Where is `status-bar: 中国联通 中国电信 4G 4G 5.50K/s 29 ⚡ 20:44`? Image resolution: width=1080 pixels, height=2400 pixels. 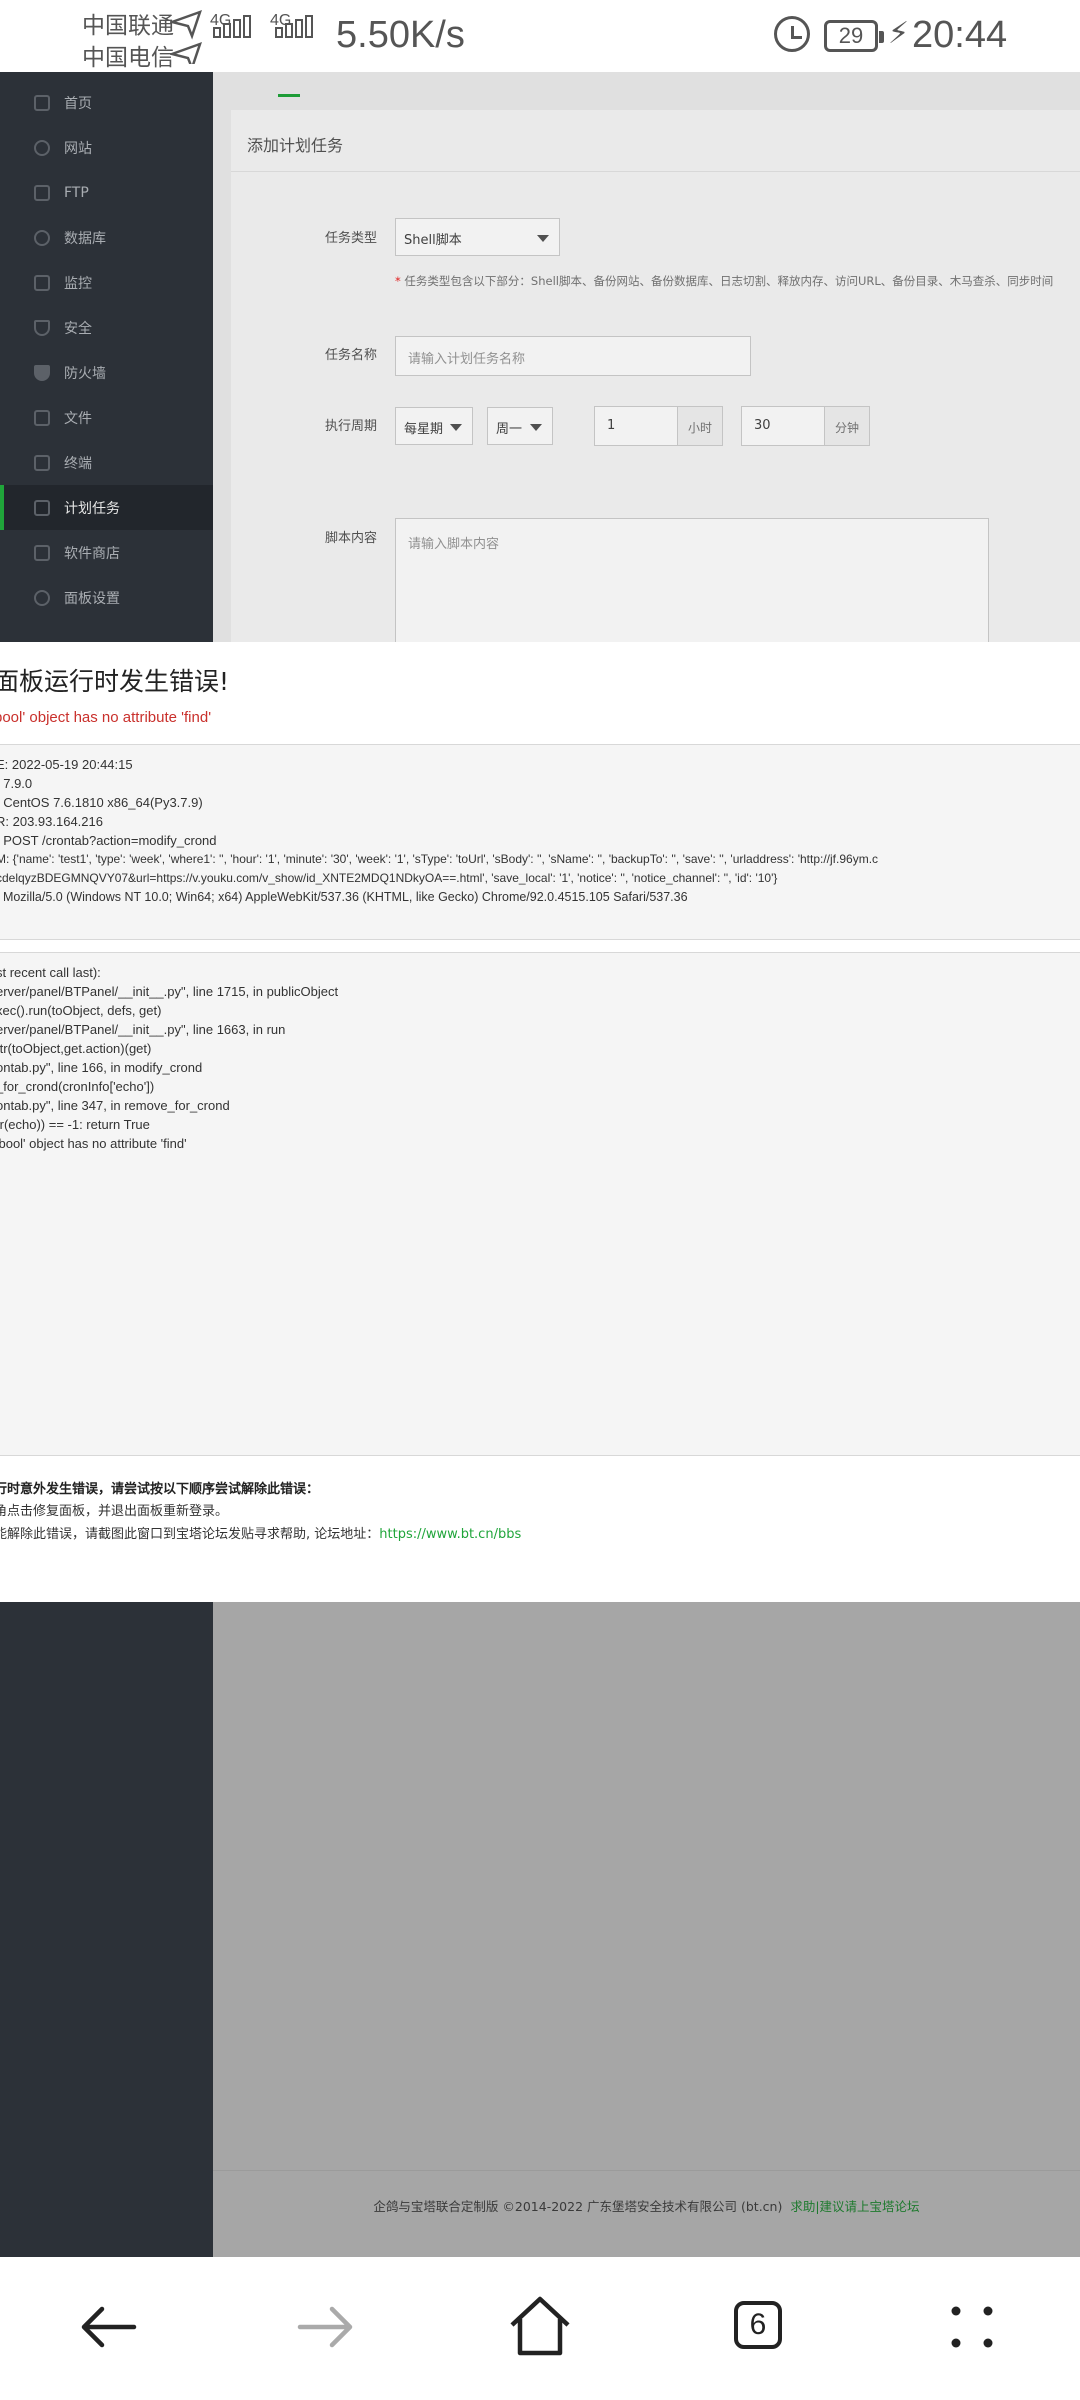 status-bar: 中国联通 中国电信 4G 4G 5.50K/s 29 ⚡ 20:44 is located at coordinates (540, 36).